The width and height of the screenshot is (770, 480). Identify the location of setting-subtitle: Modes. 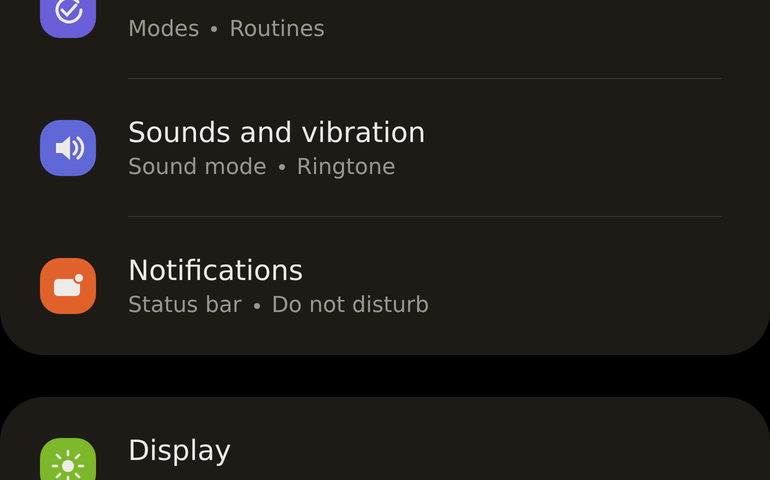
(164, 29).